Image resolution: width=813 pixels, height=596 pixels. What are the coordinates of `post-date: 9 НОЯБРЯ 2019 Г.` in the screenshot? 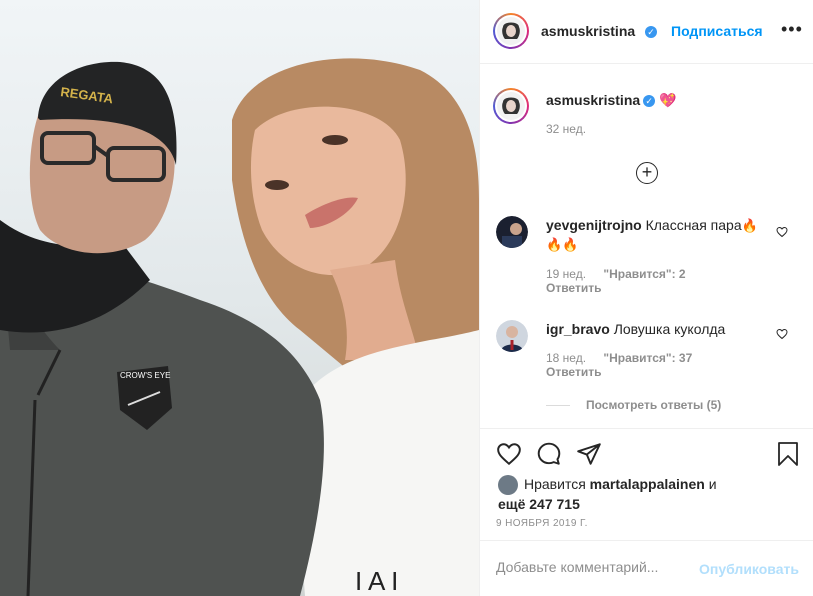 It's located at (542, 523).